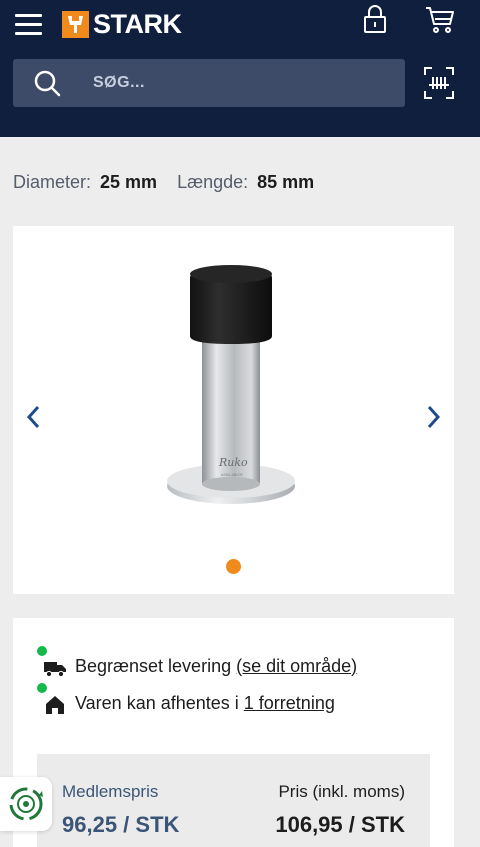 The image size is (480, 847). Describe the element at coordinates (157, 702) in the screenshot. I see `pickup-text: Varen kan afhentes i` at that location.